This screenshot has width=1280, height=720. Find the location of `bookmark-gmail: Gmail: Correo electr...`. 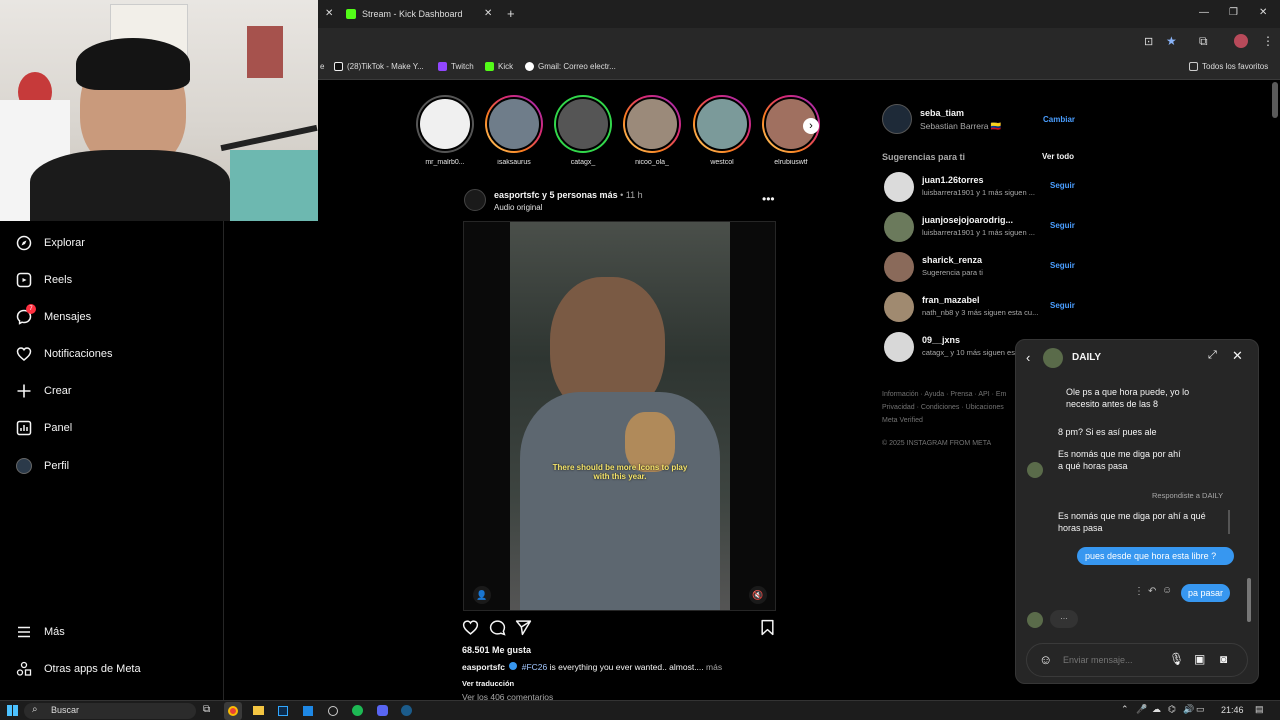

bookmark-gmail: Gmail: Correo electr... is located at coordinates (570, 66).